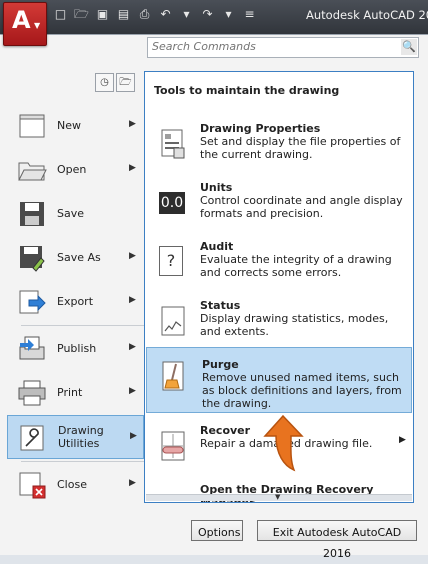 The image size is (428, 564). I want to click on save-icon: ▣, so click(102, 14).